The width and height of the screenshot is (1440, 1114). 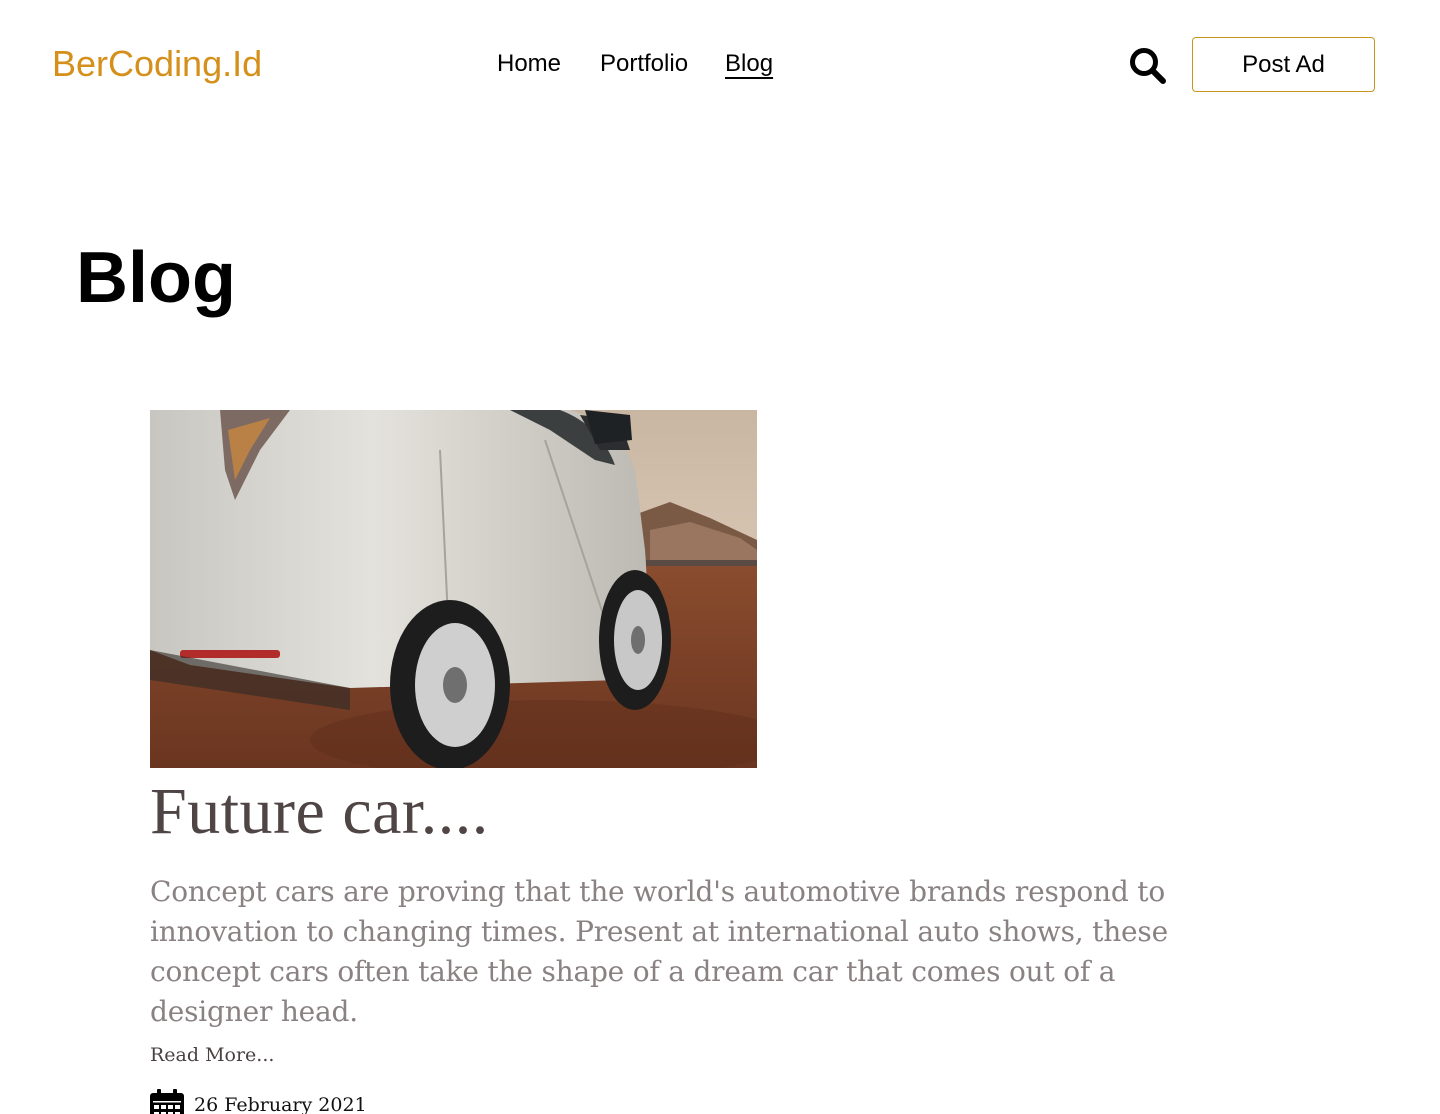 What do you see at coordinates (720, 64) in the screenshot?
I see `site-header: BerCoding.Id Home Portfolio Blog Post Ad` at bounding box center [720, 64].